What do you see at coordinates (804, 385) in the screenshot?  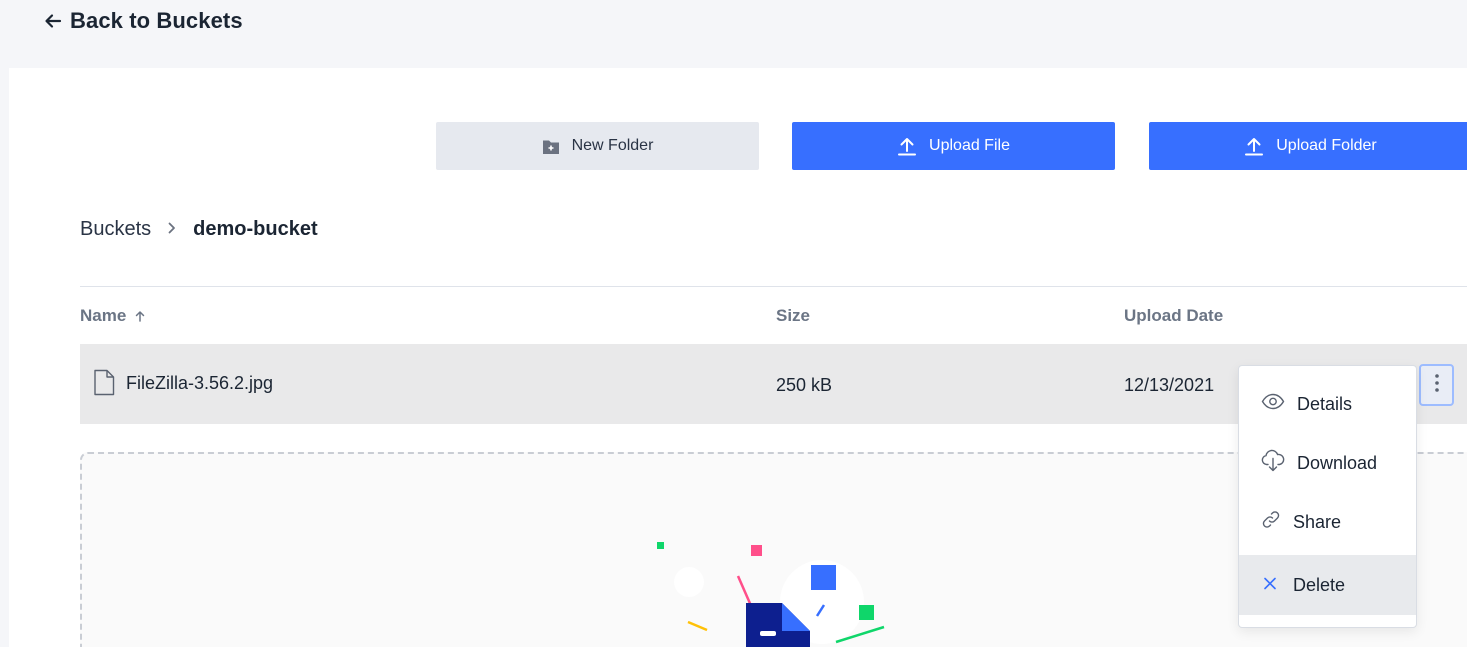 I see `file-size: 250 kB` at bounding box center [804, 385].